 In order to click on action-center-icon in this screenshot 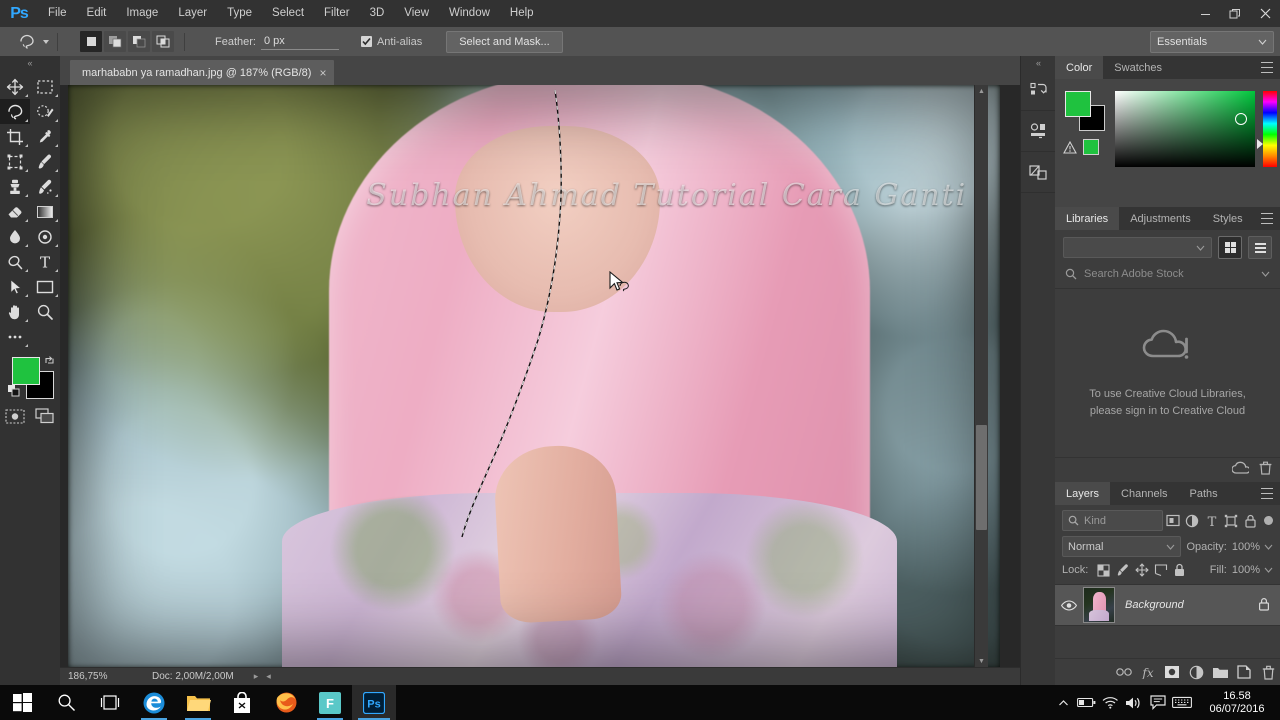, I will do `click(1158, 702)`.